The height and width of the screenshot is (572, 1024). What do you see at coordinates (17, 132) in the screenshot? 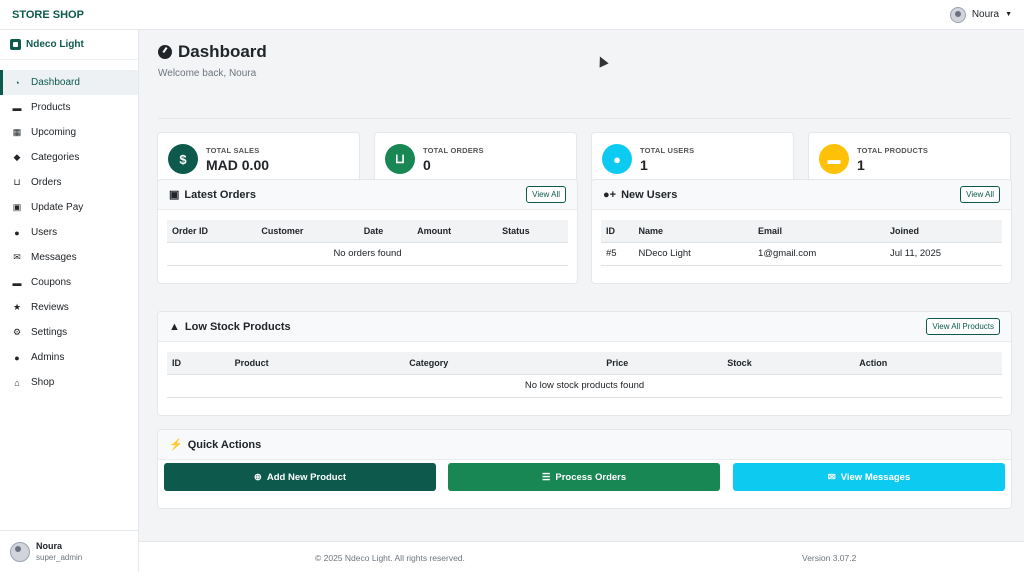
I see `calendar-icon: ▦` at bounding box center [17, 132].